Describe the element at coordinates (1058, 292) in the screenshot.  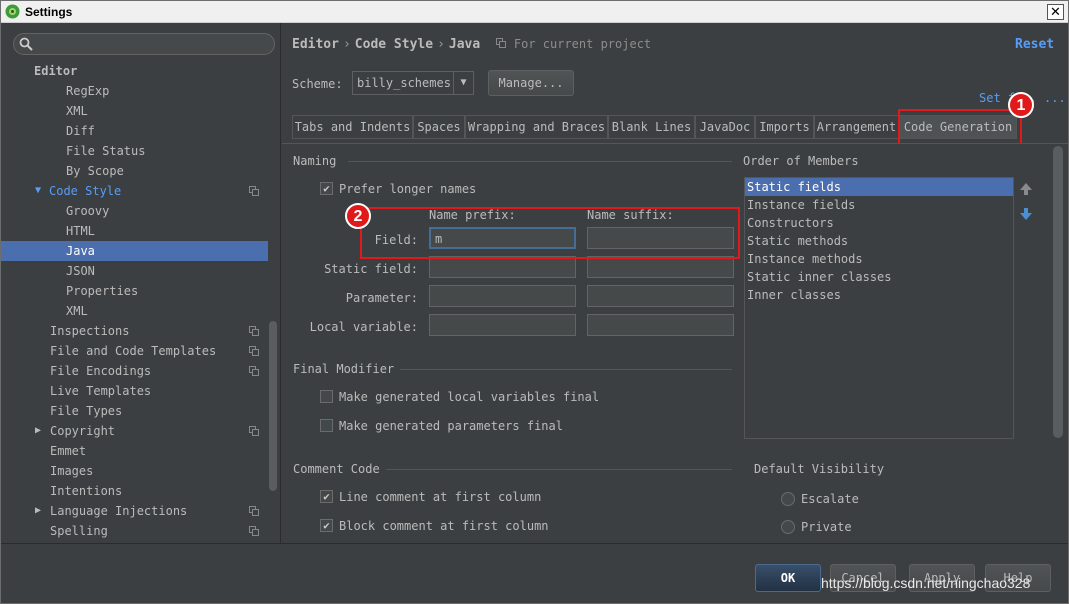
I see `panel-scrollbar` at that location.